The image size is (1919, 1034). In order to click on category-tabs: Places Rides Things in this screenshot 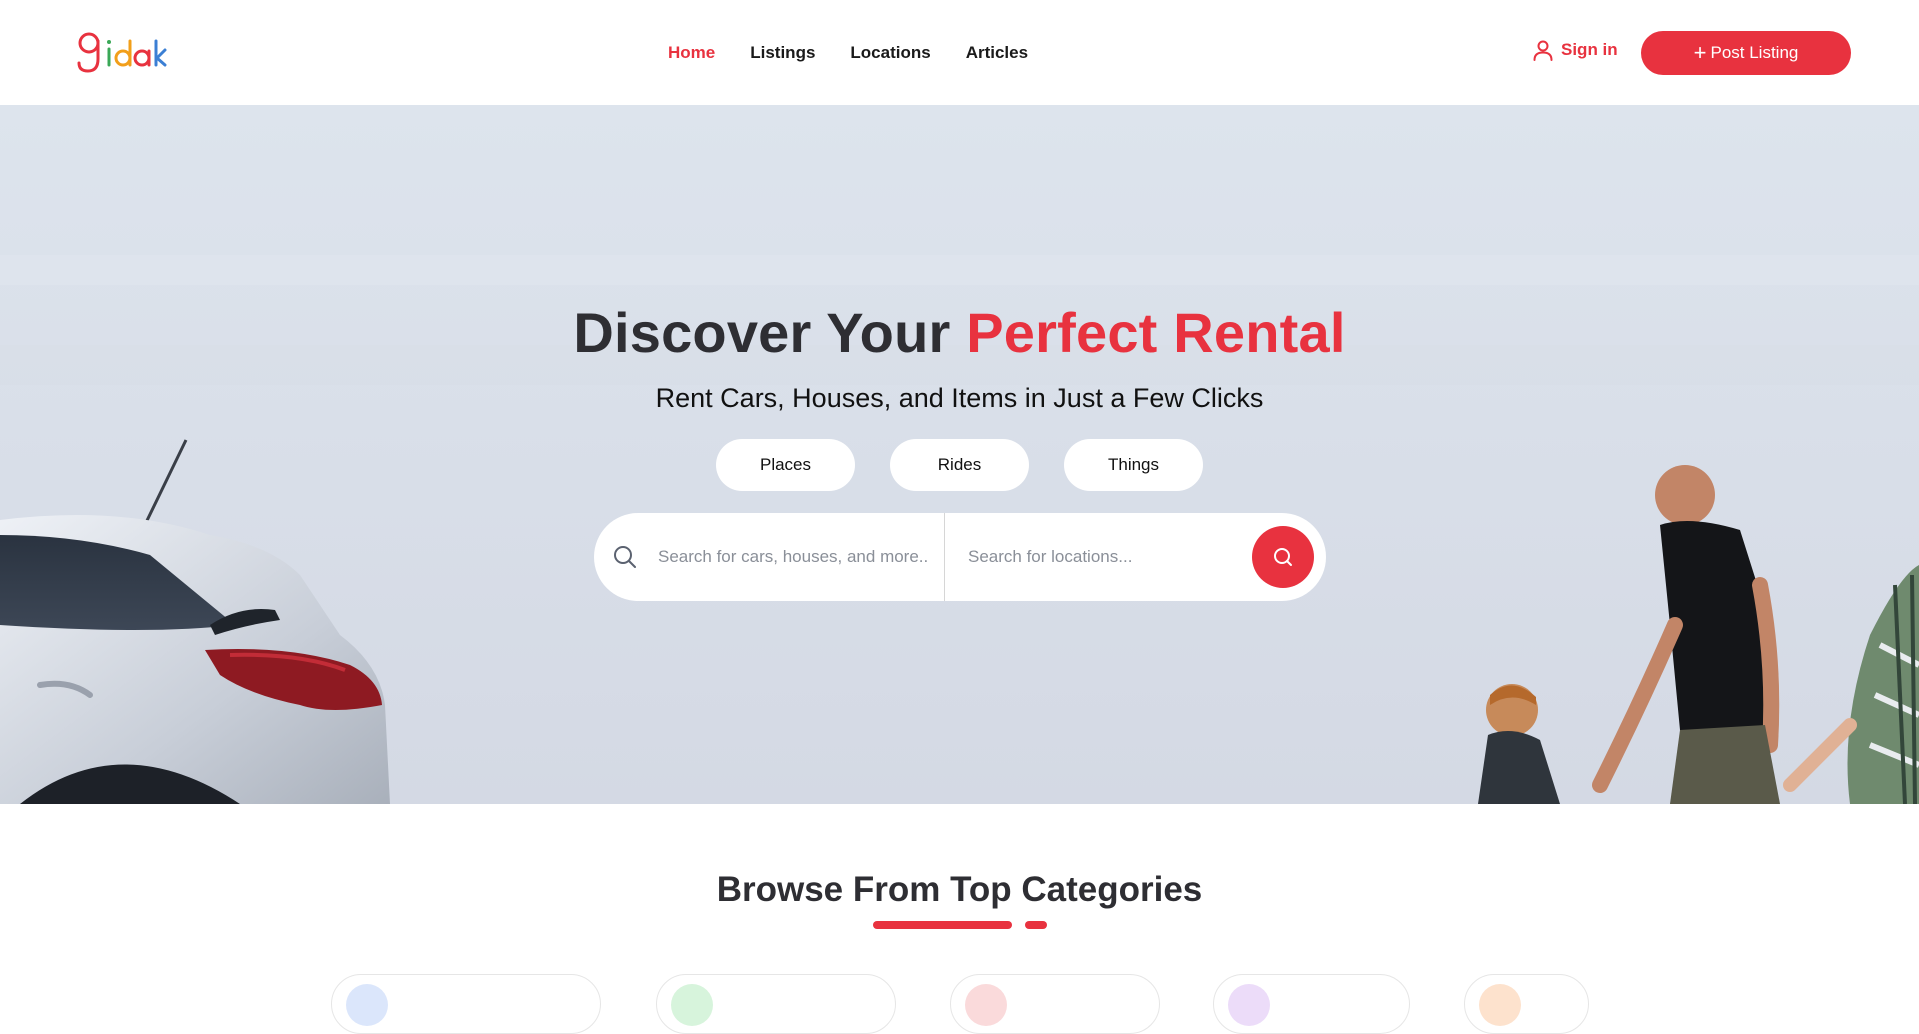, I will do `click(977, 465)`.